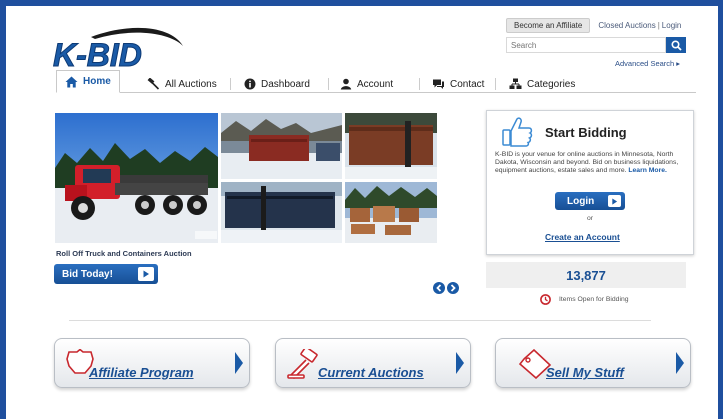 This screenshot has height=419, width=723. I want to click on start-bidding-title: Start Bidding, so click(586, 132).